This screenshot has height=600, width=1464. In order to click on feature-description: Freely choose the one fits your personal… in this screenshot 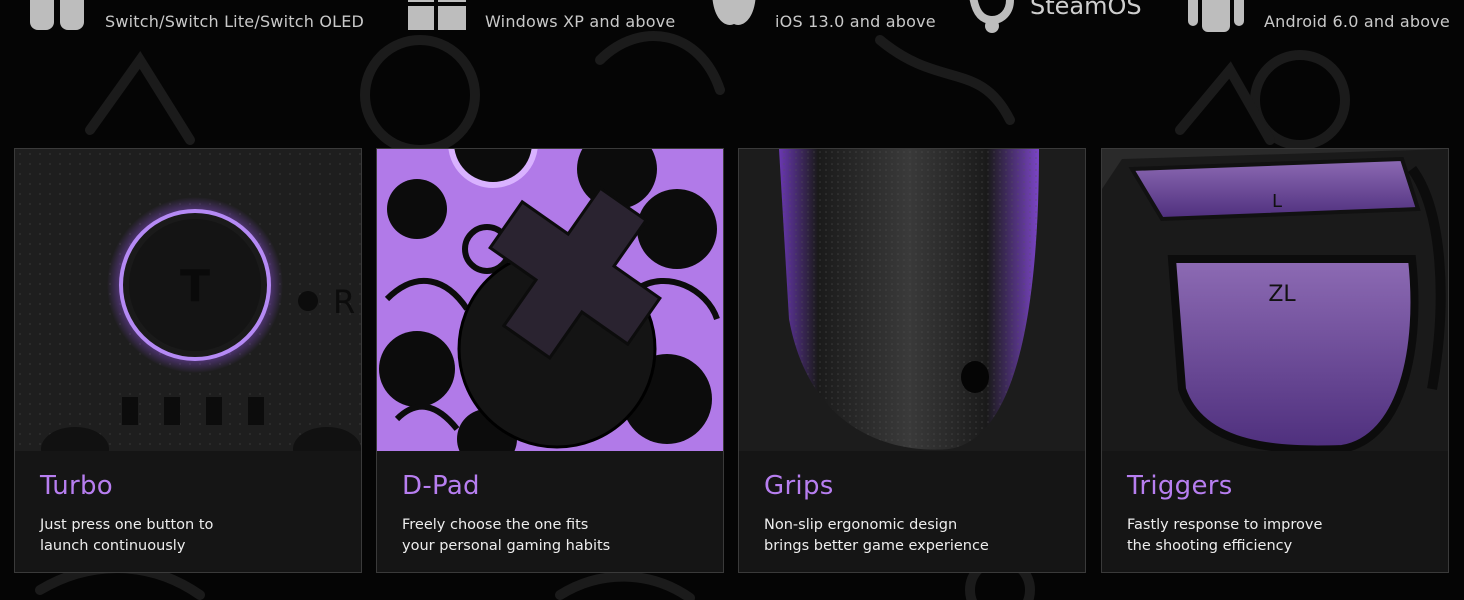, I will do `click(506, 536)`.